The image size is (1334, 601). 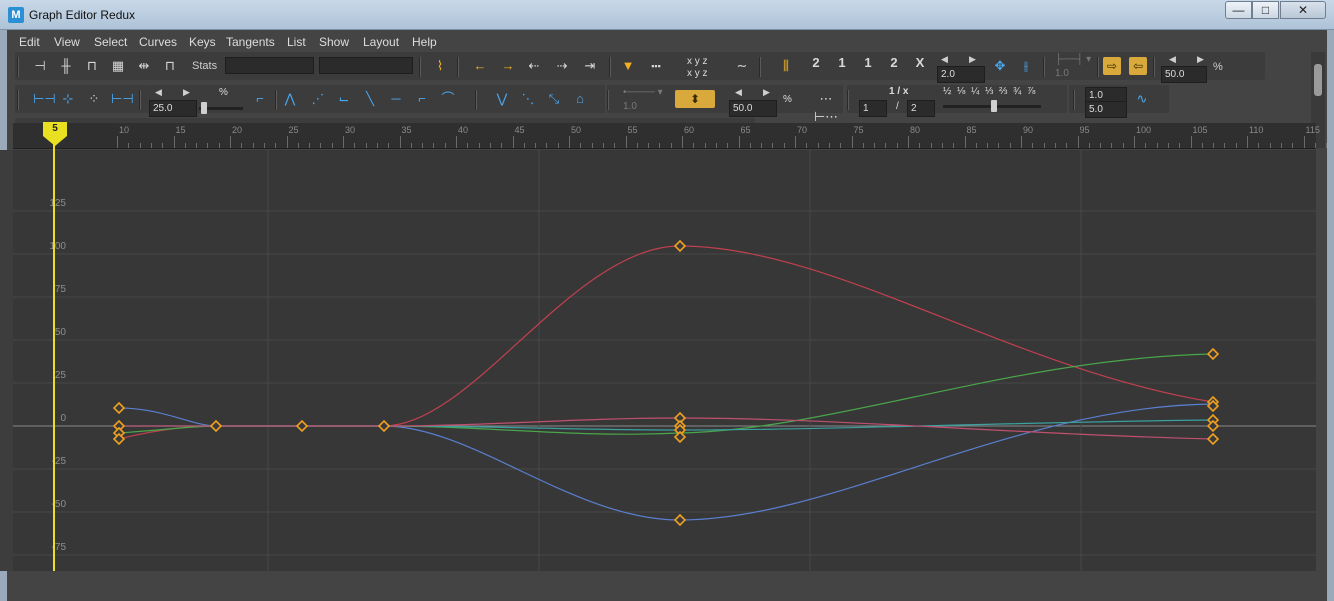 What do you see at coordinates (110, 42) in the screenshot?
I see `menu-select: Select` at bounding box center [110, 42].